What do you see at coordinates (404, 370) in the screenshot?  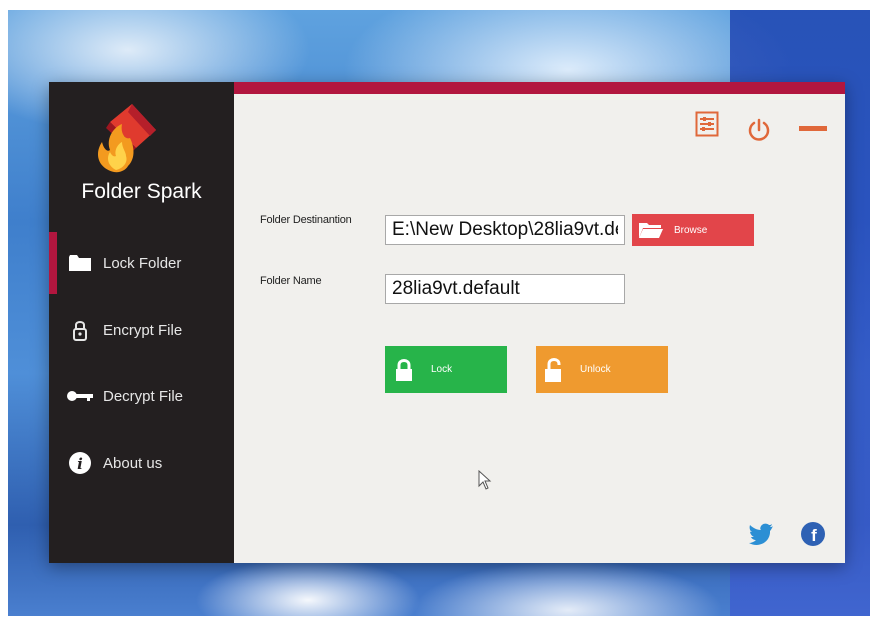 I see `lock-icon` at bounding box center [404, 370].